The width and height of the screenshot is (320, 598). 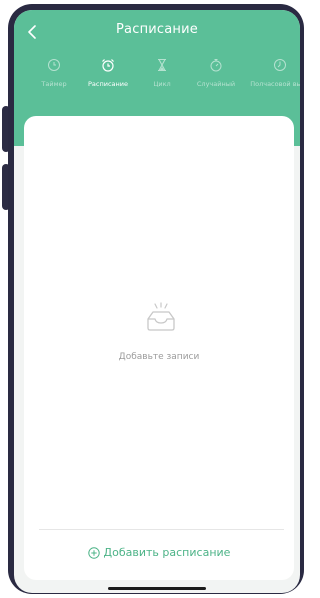 What do you see at coordinates (54, 84) in the screenshot?
I see `tab-label: Таймер` at bounding box center [54, 84].